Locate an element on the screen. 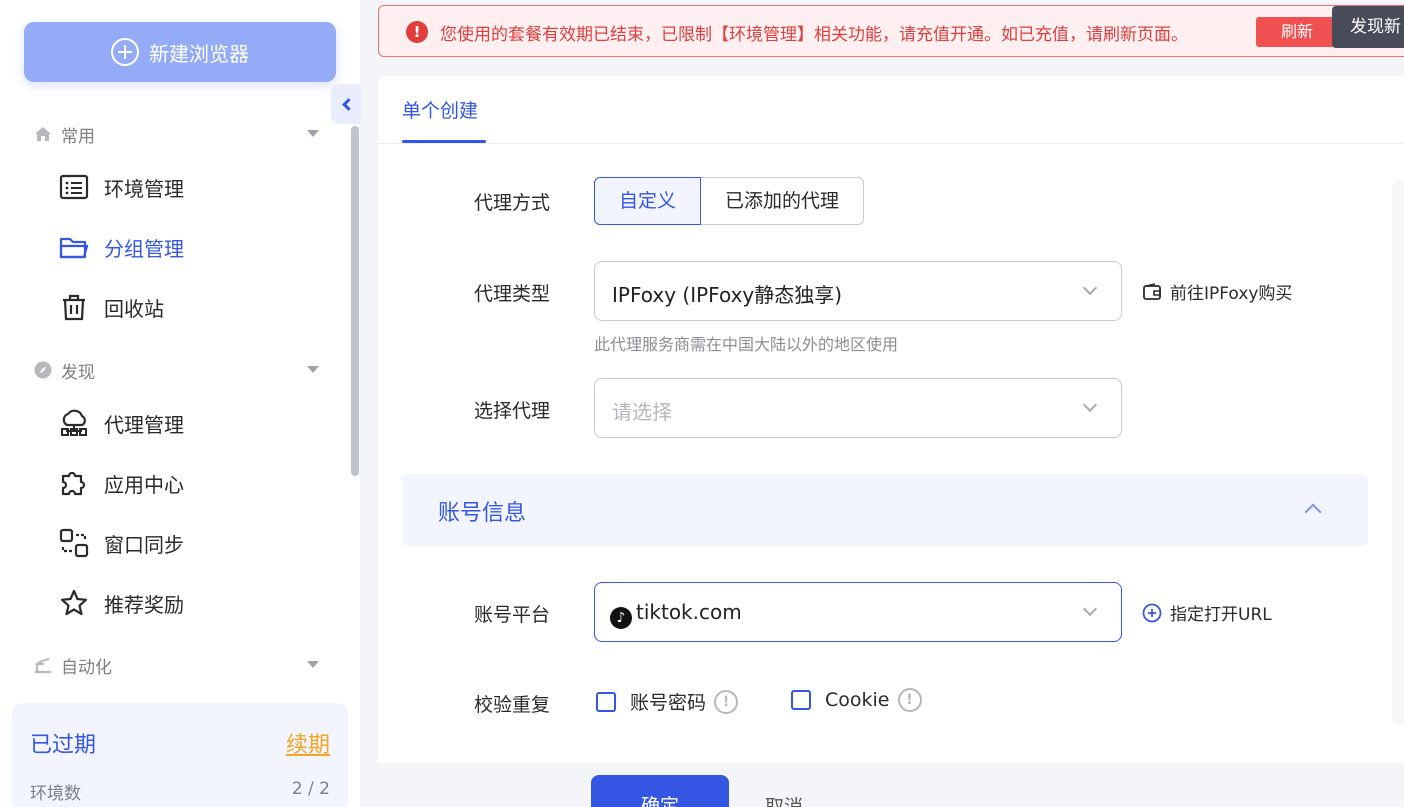 This screenshot has height=807, width=1404. sidebar-item-group-manage: 分组管理 is located at coordinates (121, 247).